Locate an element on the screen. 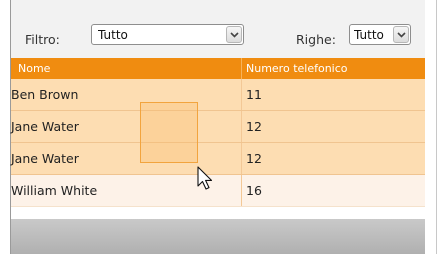 This screenshot has width=448, height=254. rows-dropdown-button is located at coordinates (401, 34).